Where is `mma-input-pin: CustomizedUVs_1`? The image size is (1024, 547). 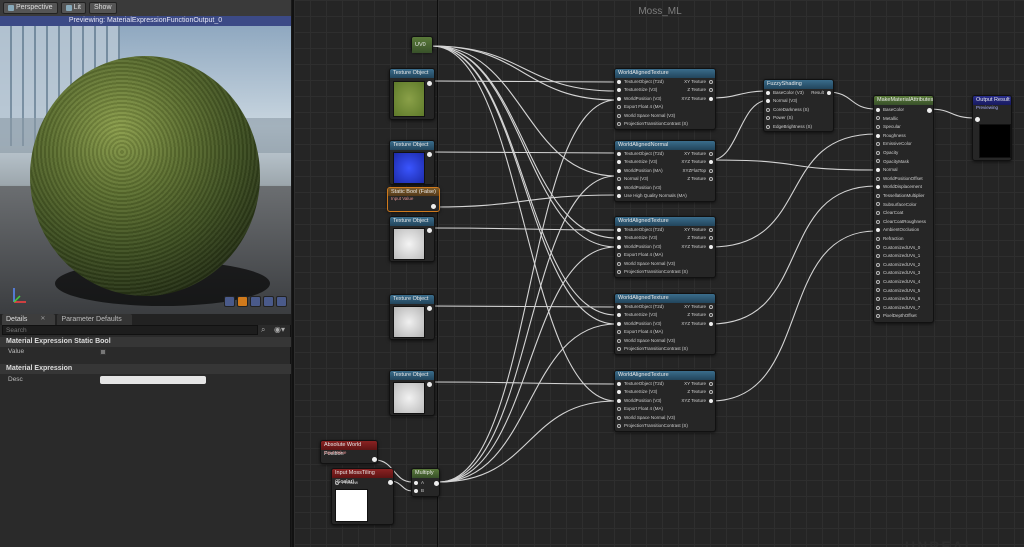 mma-input-pin: CustomizedUVs_1 is located at coordinates (898, 256).